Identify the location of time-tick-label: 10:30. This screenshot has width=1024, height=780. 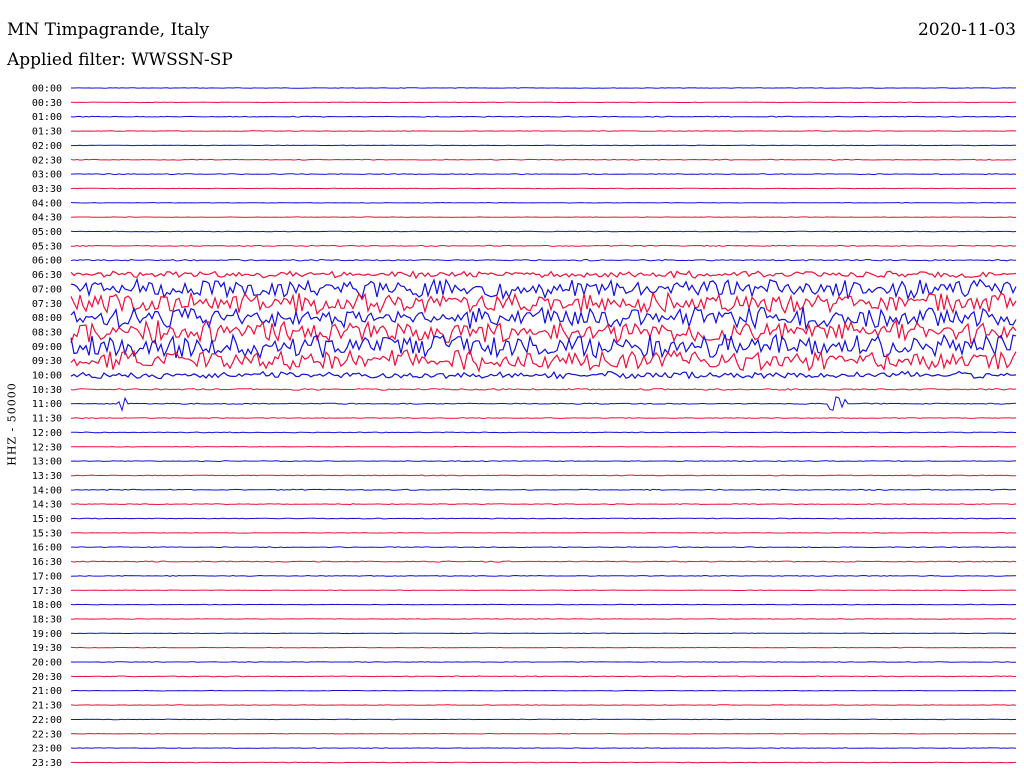
(47, 390).